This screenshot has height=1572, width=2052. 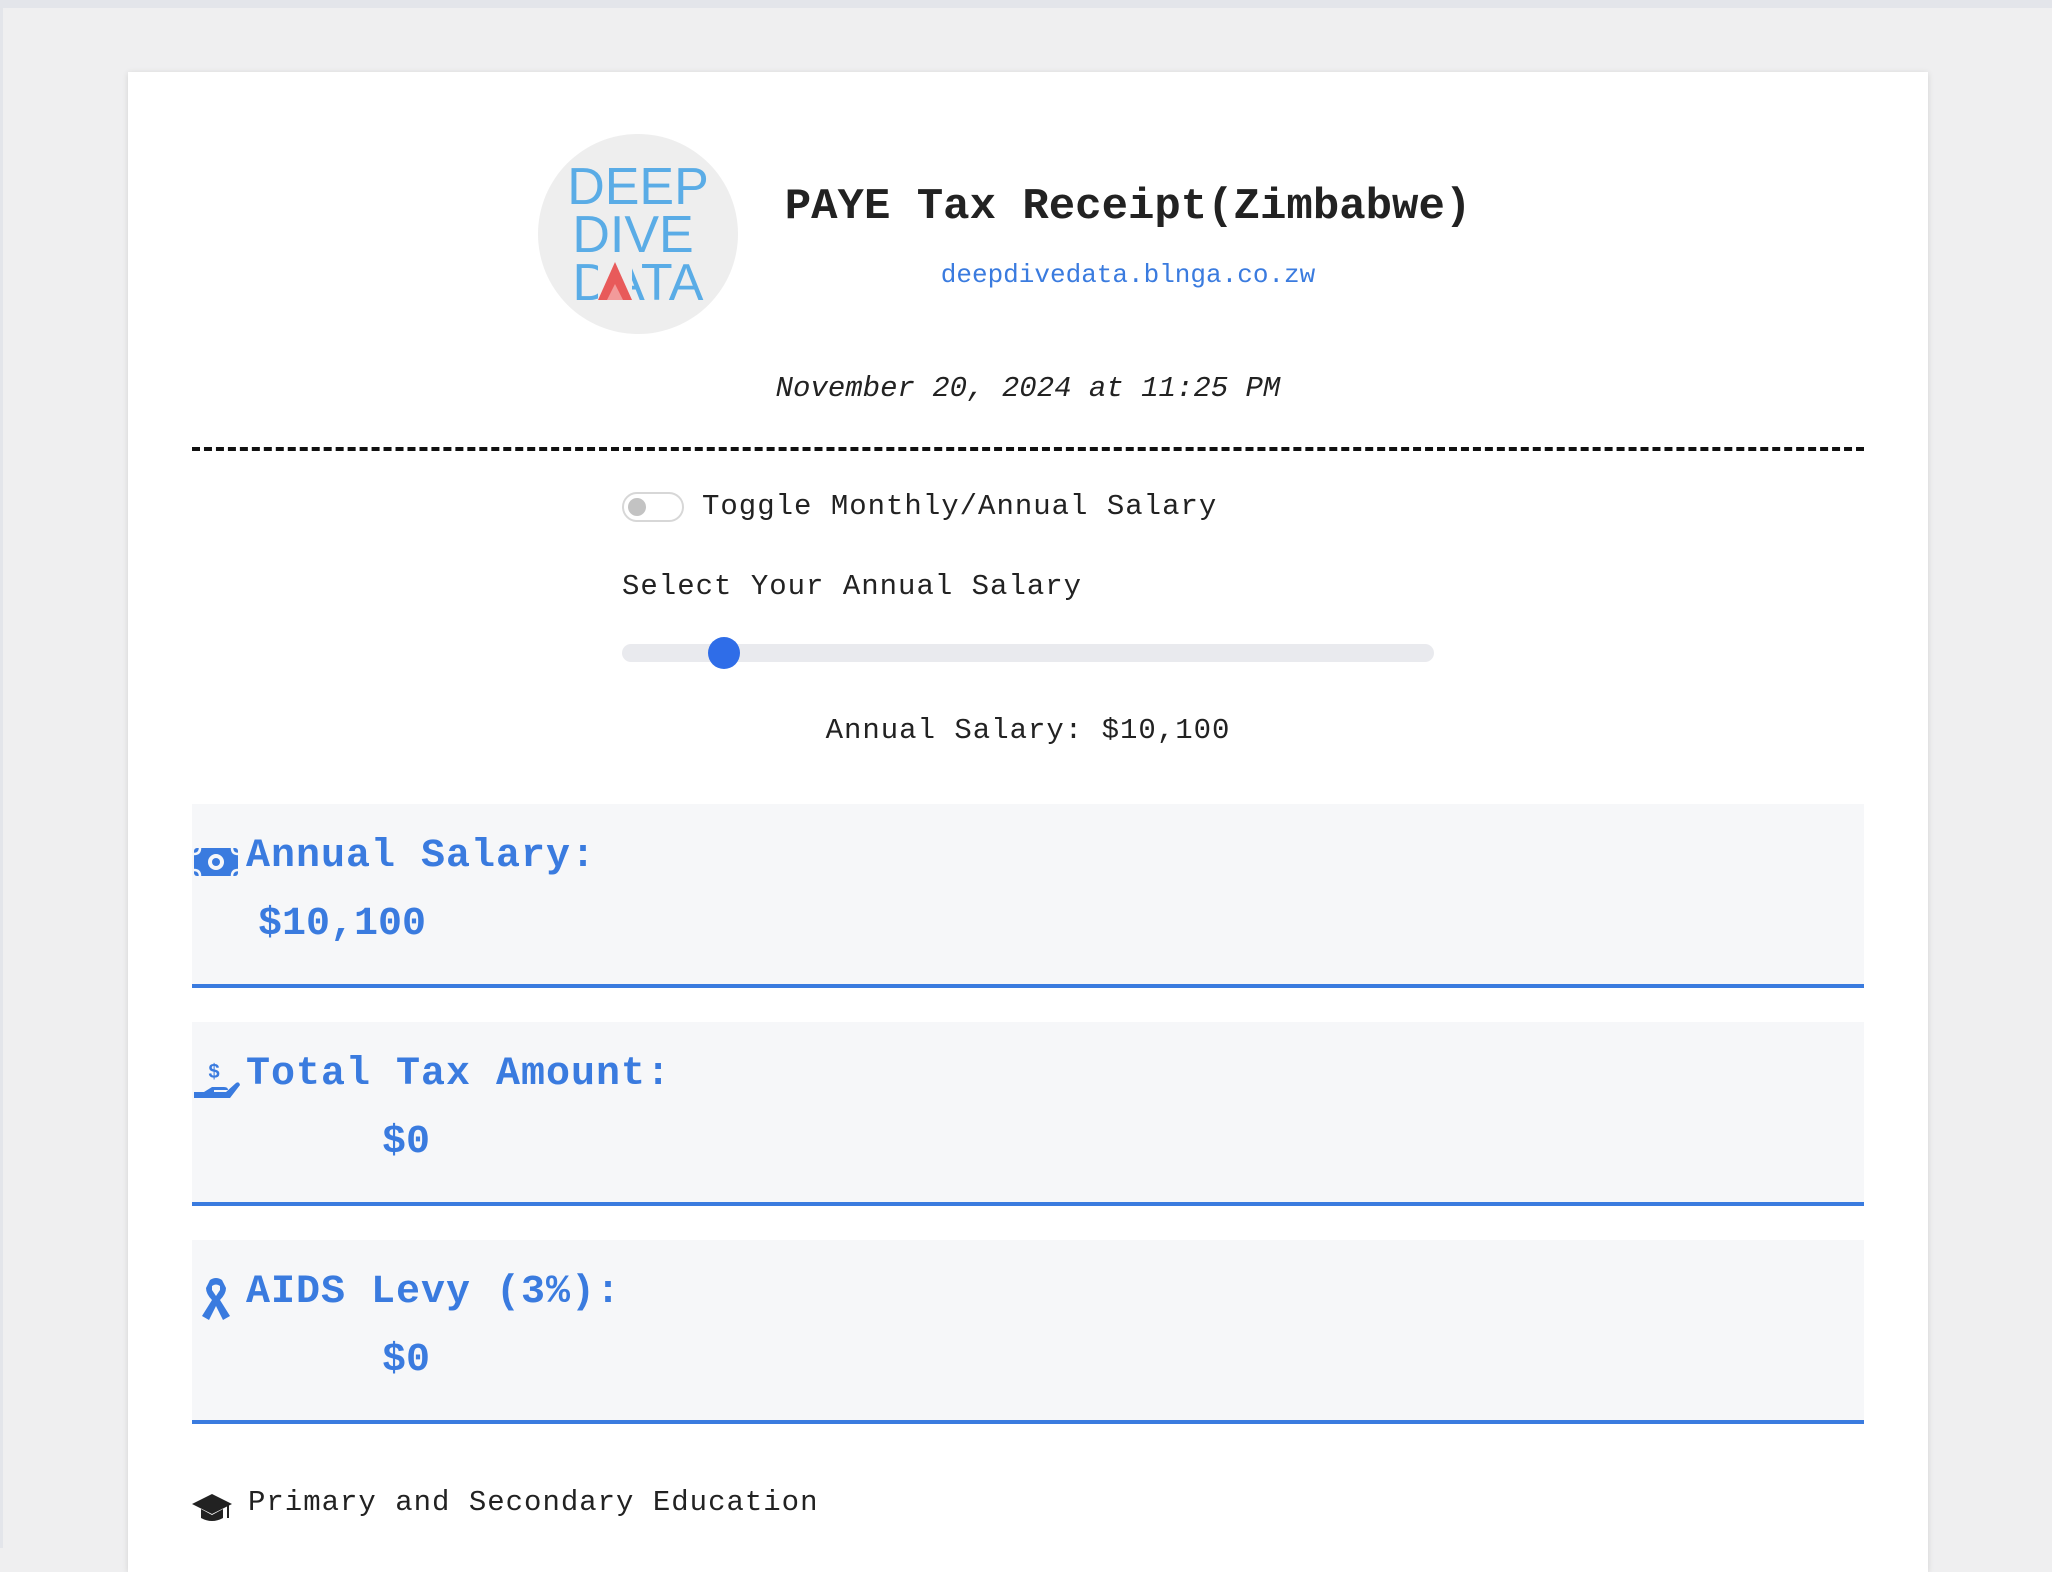 What do you see at coordinates (637, 507) in the screenshot?
I see `toggle-knob` at bounding box center [637, 507].